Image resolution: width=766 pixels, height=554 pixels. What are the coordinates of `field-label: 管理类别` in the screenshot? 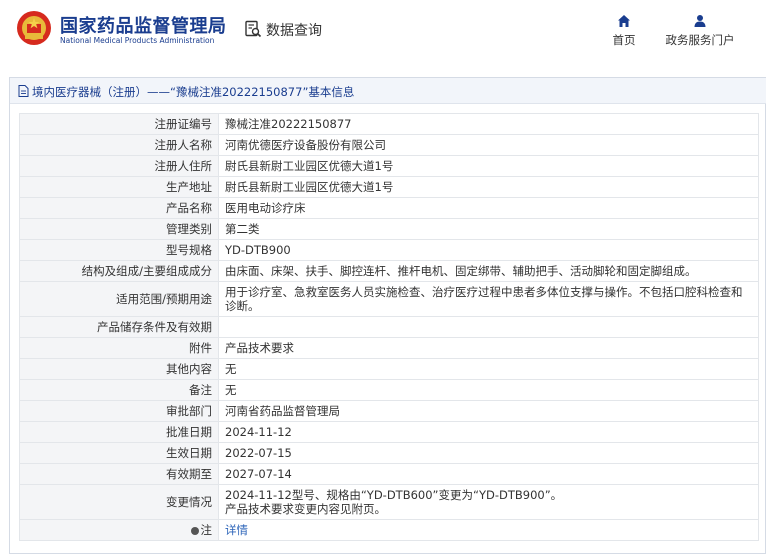 It's located at (119, 229).